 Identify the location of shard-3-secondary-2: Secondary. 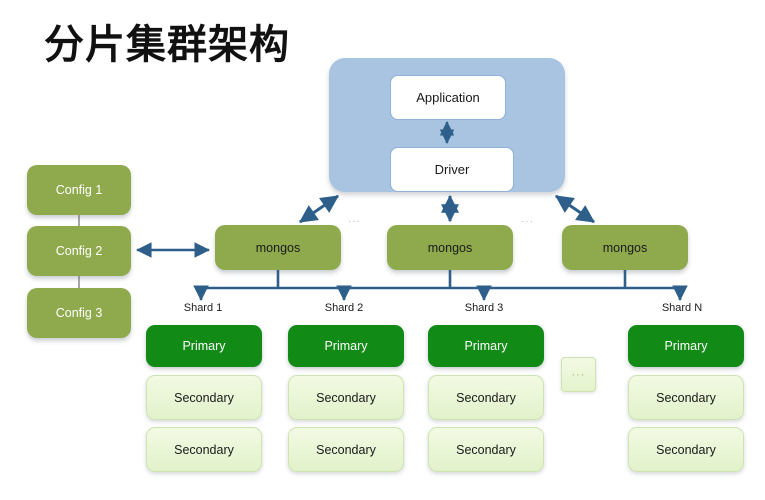
(486, 449).